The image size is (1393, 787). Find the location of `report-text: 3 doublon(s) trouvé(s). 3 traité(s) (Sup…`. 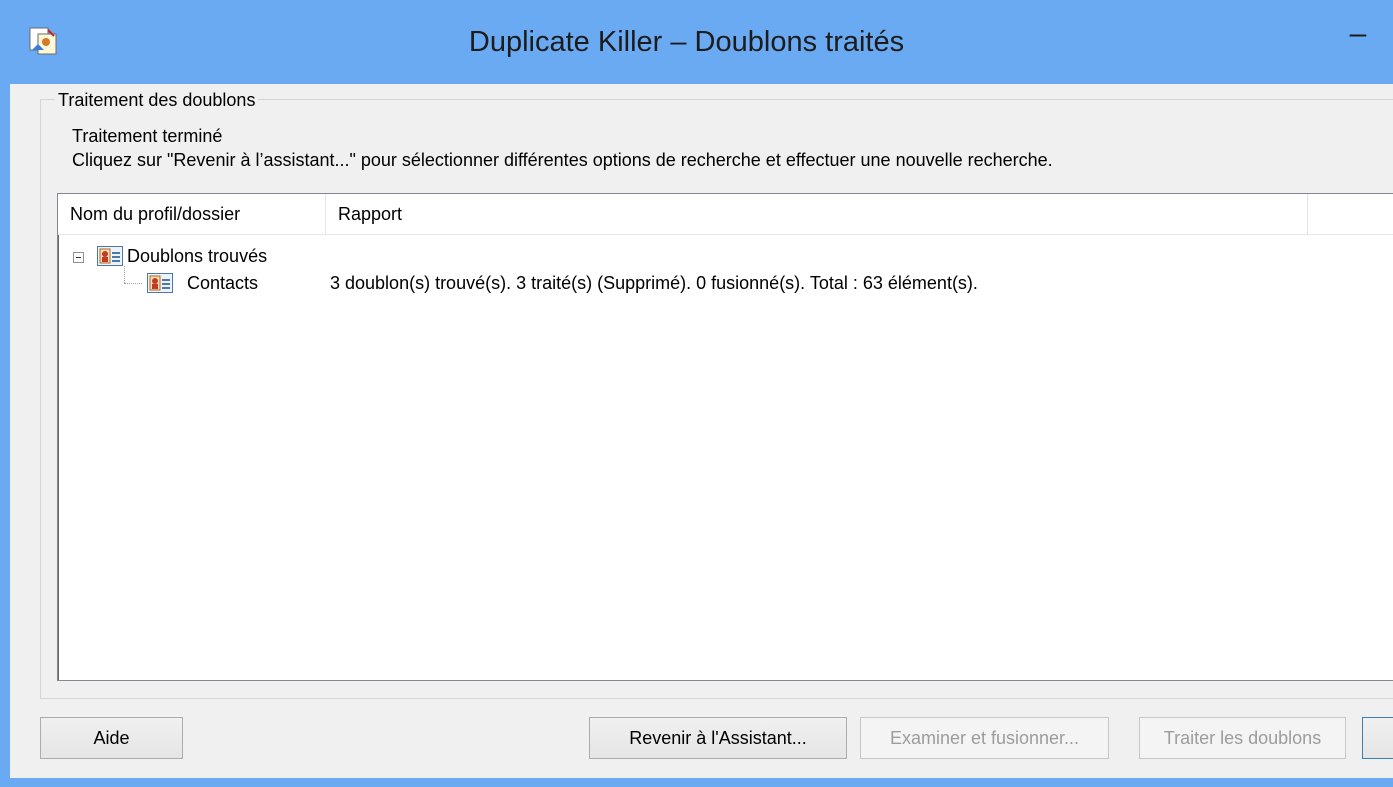

report-text: 3 doublon(s) trouvé(s). 3 traité(s) (Sup… is located at coordinates (654, 283).